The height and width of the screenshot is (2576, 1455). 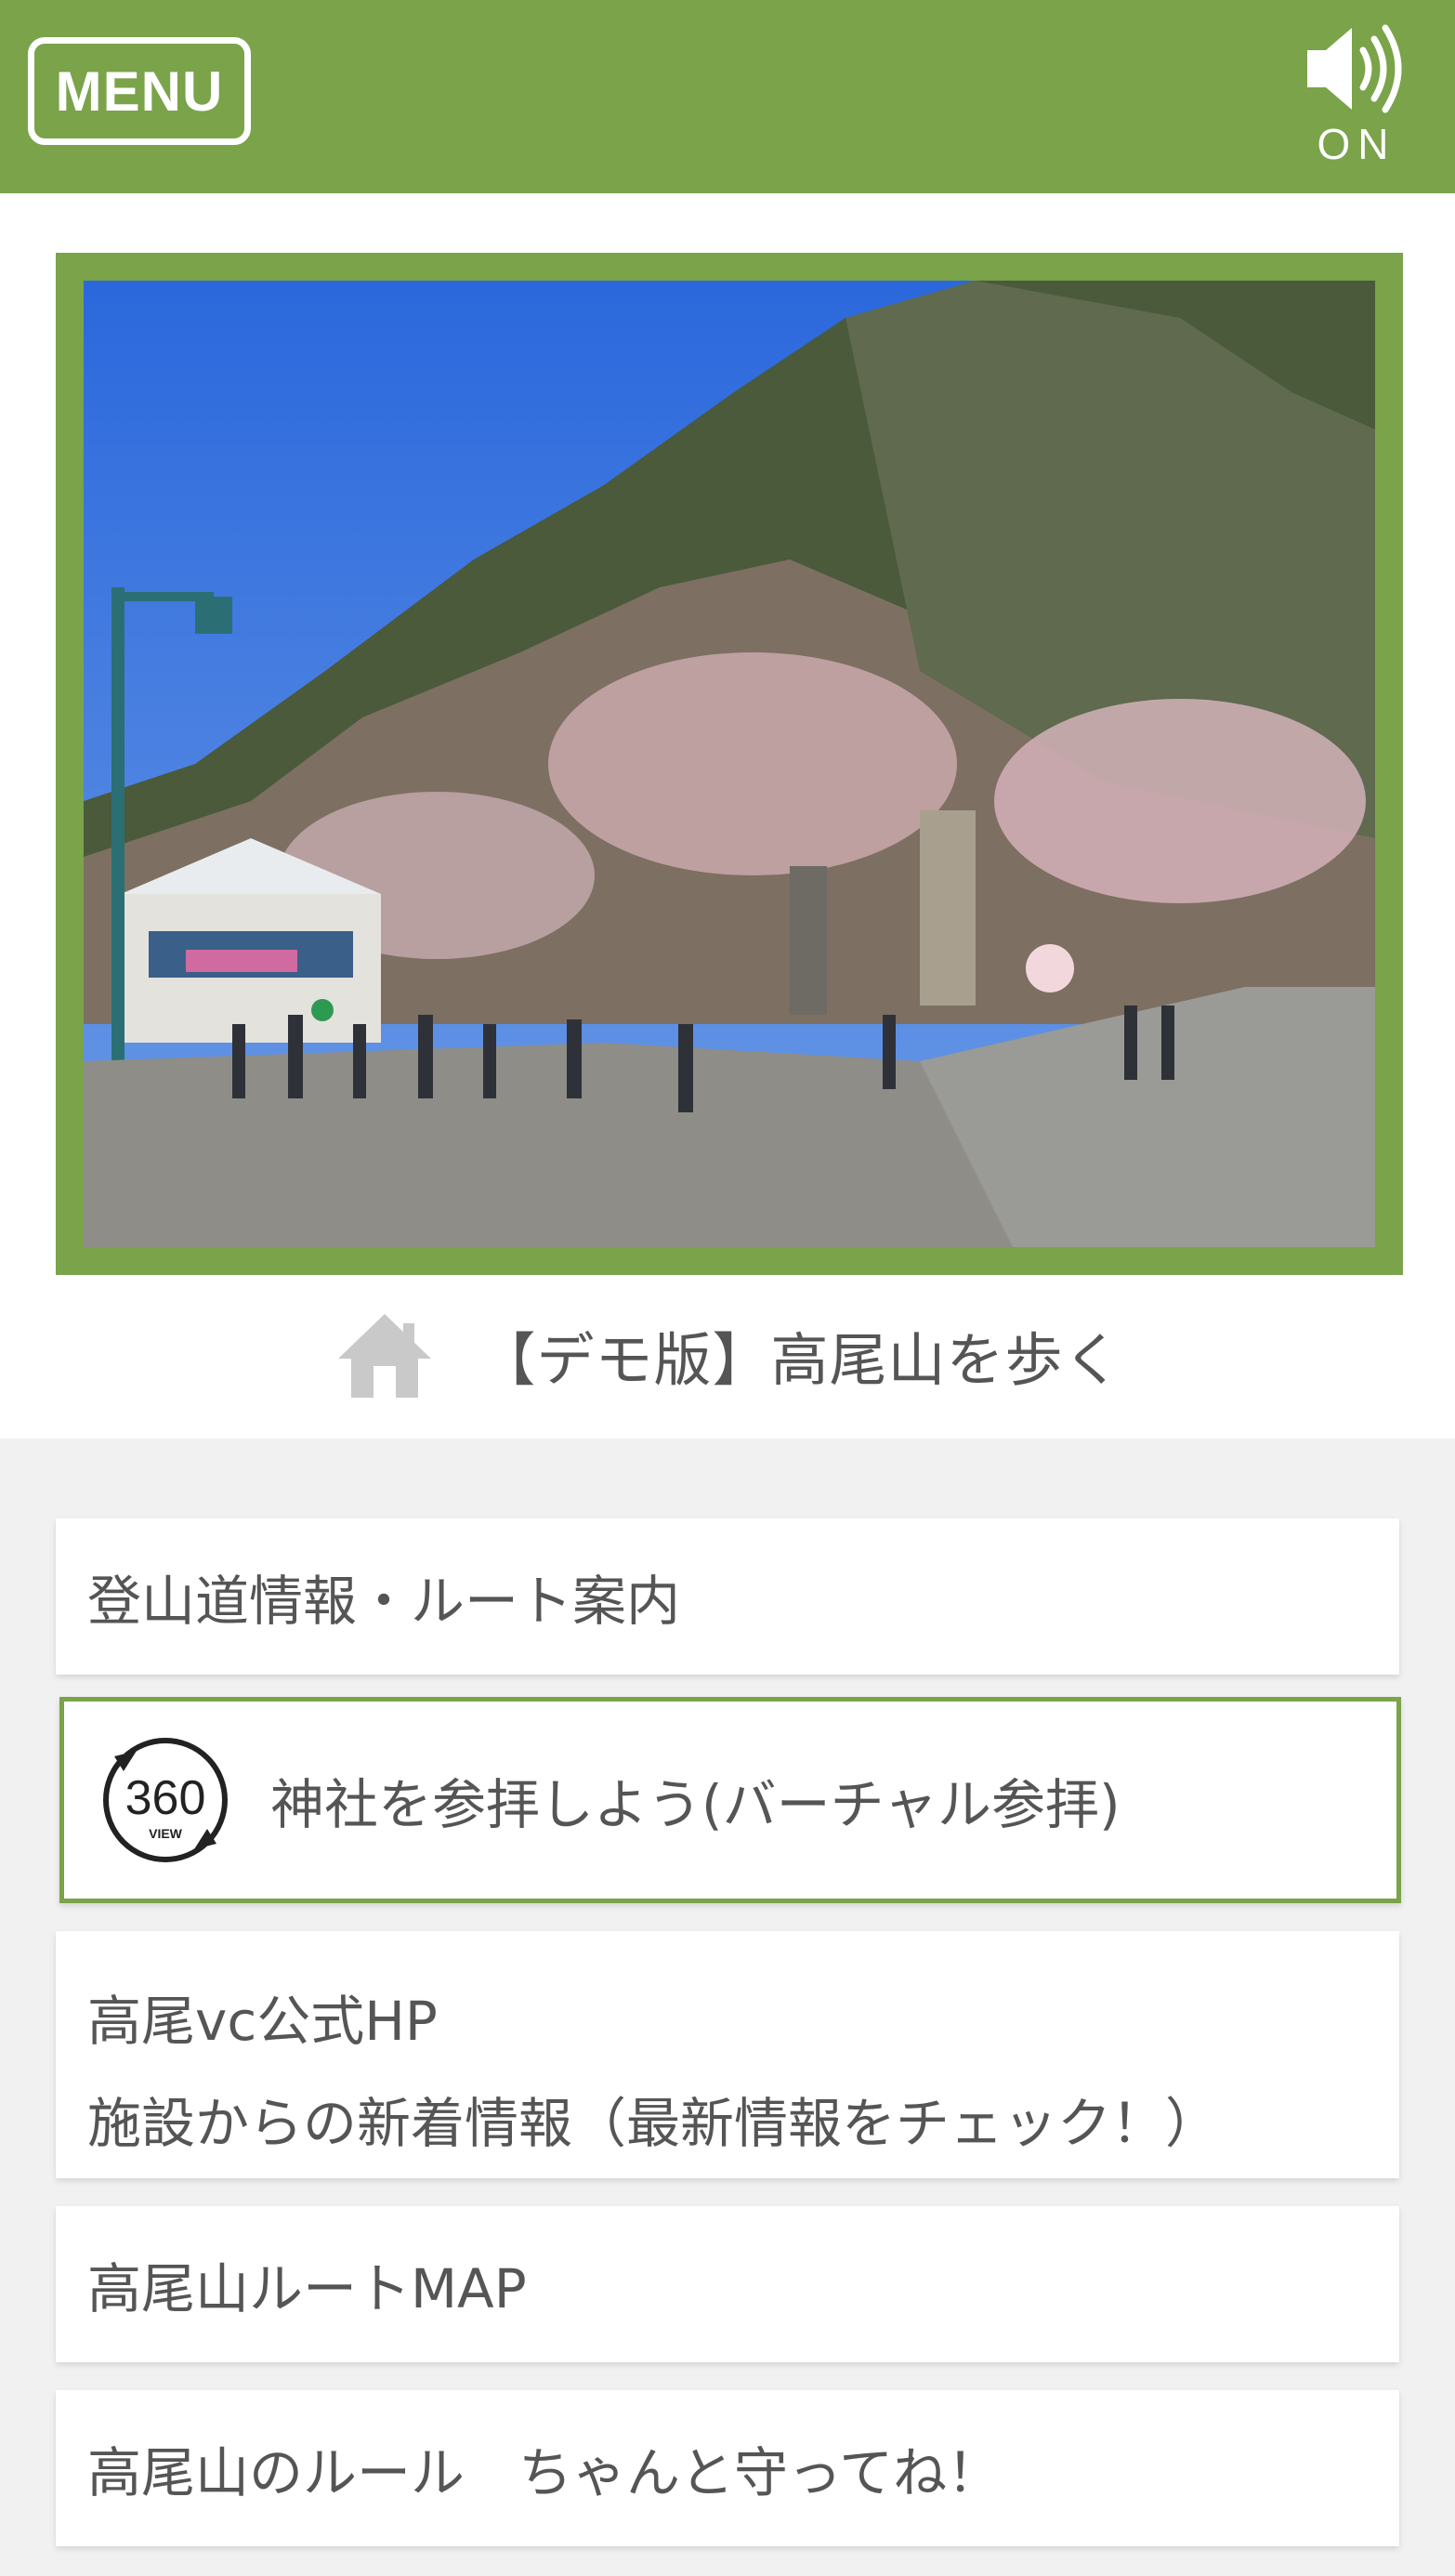 What do you see at coordinates (653, 2123) in the screenshot?
I see `menu-item-line2: 施設からの新着情報（最新情報をチェック！）` at bounding box center [653, 2123].